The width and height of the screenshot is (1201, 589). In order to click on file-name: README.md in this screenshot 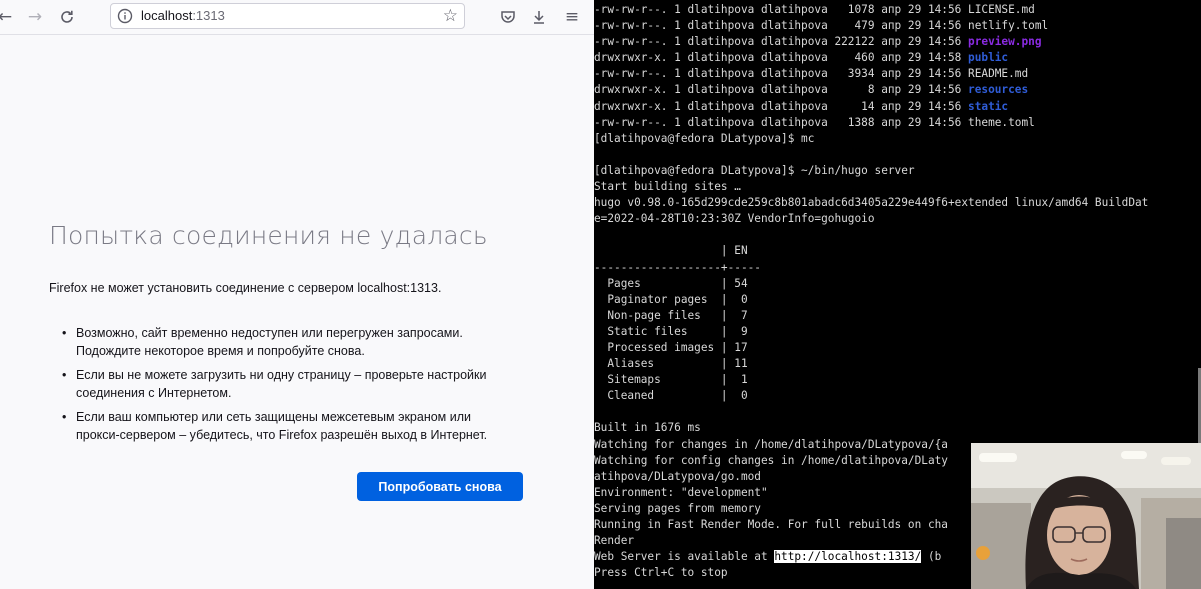, I will do `click(998, 74)`.